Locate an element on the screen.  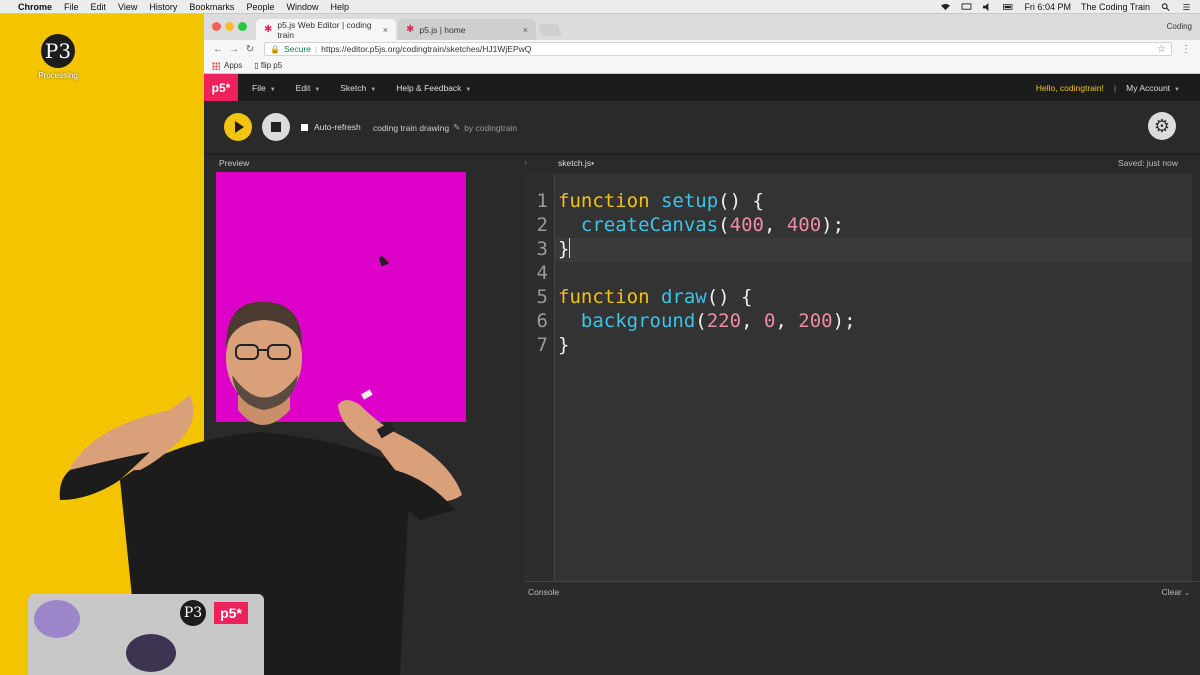
chrome-menu-icon: ⋮ is located at coordinates (1186, 49).